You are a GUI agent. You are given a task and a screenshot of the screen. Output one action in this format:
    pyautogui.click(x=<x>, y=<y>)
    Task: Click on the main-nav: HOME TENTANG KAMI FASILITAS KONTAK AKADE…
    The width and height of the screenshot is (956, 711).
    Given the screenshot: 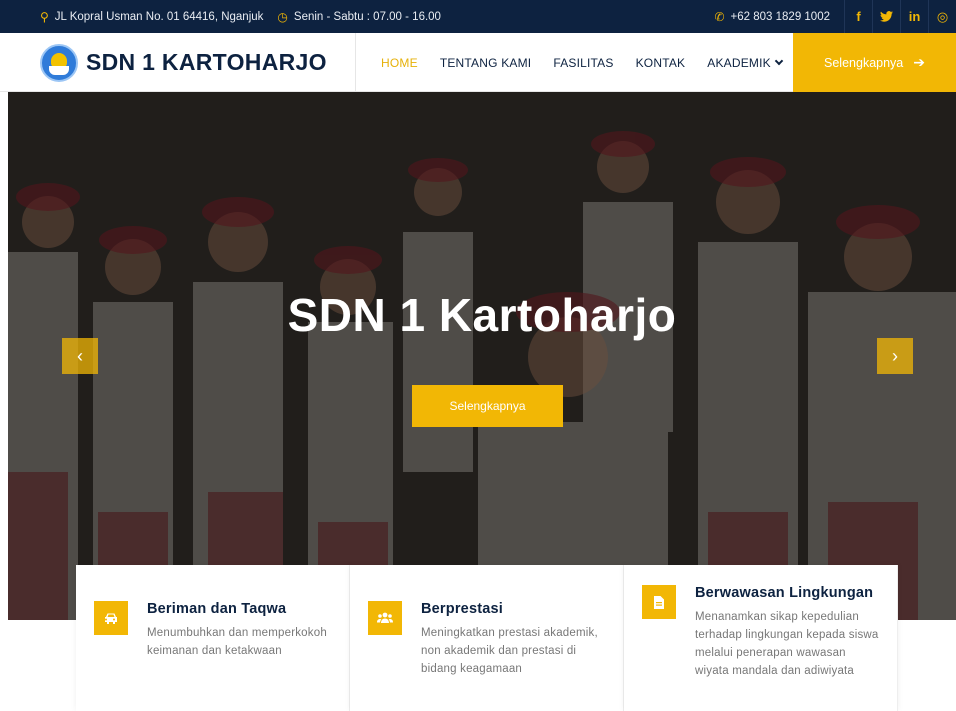 What is the action you would take?
    pyautogui.click(x=581, y=62)
    